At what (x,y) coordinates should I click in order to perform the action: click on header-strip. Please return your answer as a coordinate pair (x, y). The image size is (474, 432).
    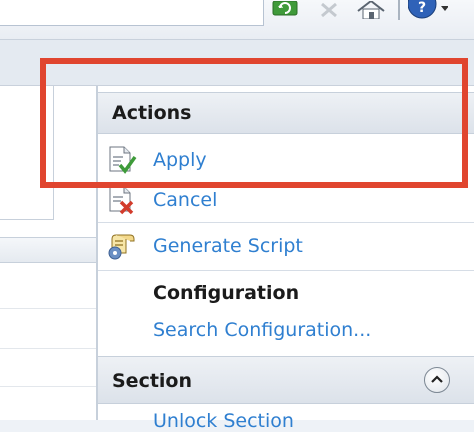
    Looking at the image, I should click on (237, 63).